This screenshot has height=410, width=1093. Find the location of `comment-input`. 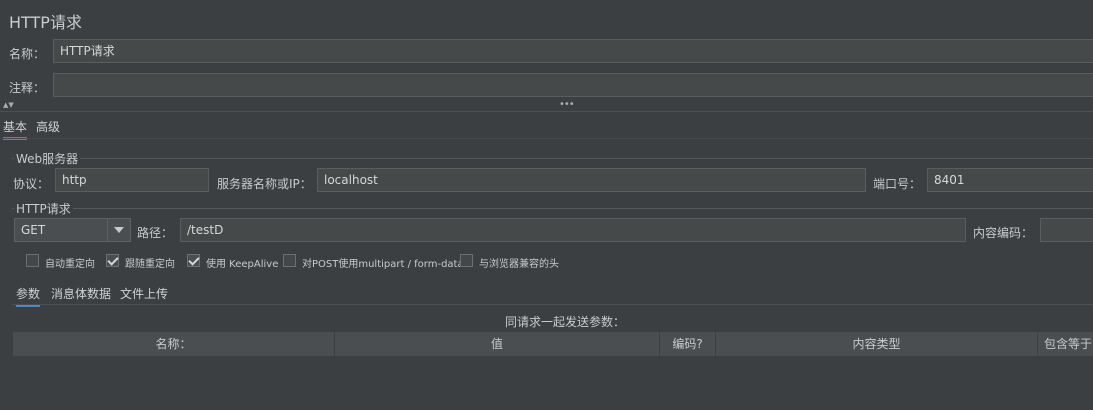

comment-input is located at coordinates (573, 85).